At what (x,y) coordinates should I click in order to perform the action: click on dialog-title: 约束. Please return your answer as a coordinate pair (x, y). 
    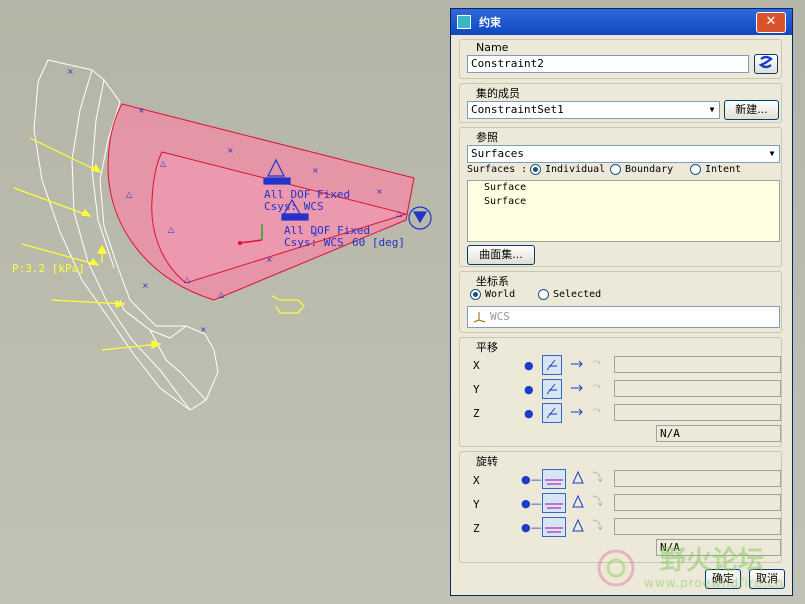
    Looking at the image, I should click on (490, 22).